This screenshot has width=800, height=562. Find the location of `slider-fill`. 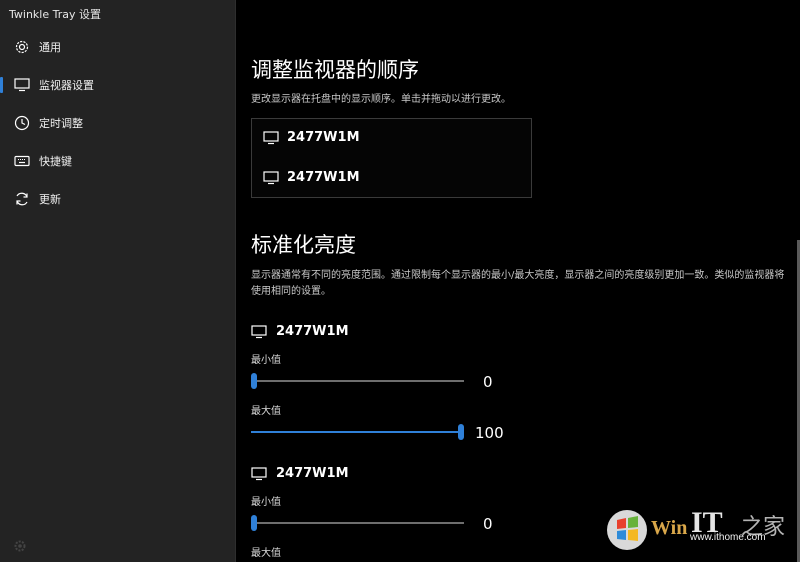

slider-fill is located at coordinates (356, 432).